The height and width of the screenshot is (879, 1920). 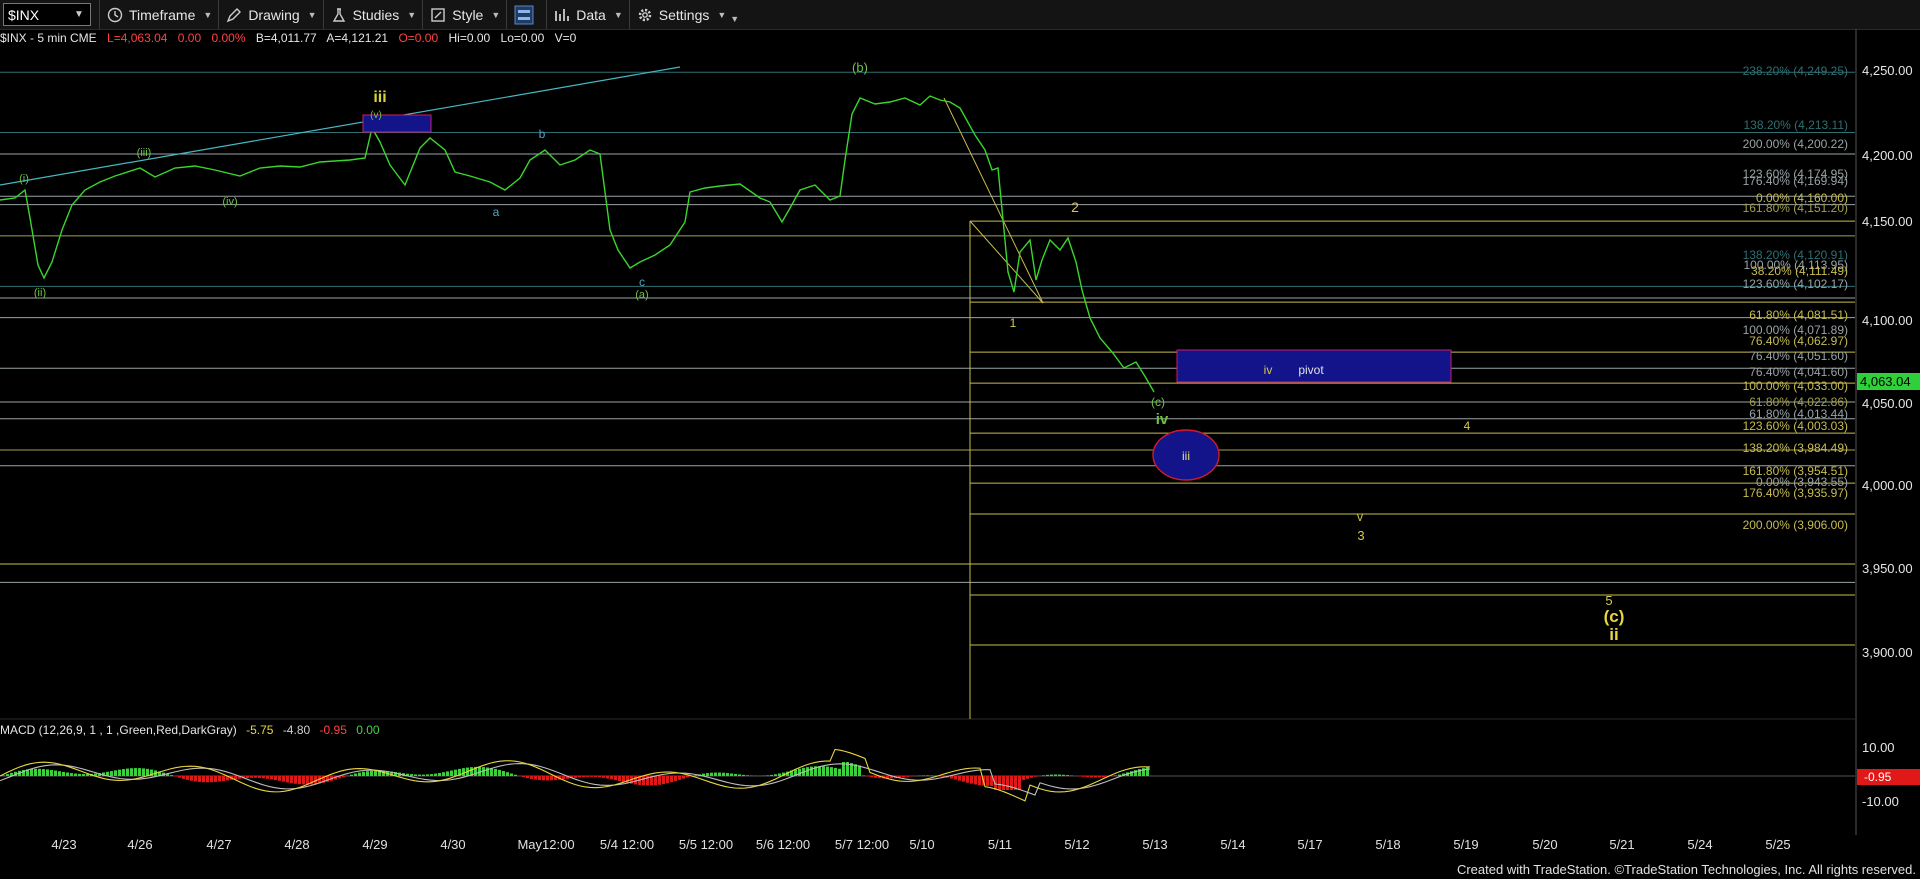 I want to click on macd-diff: -0.95, so click(x=333, y=730).